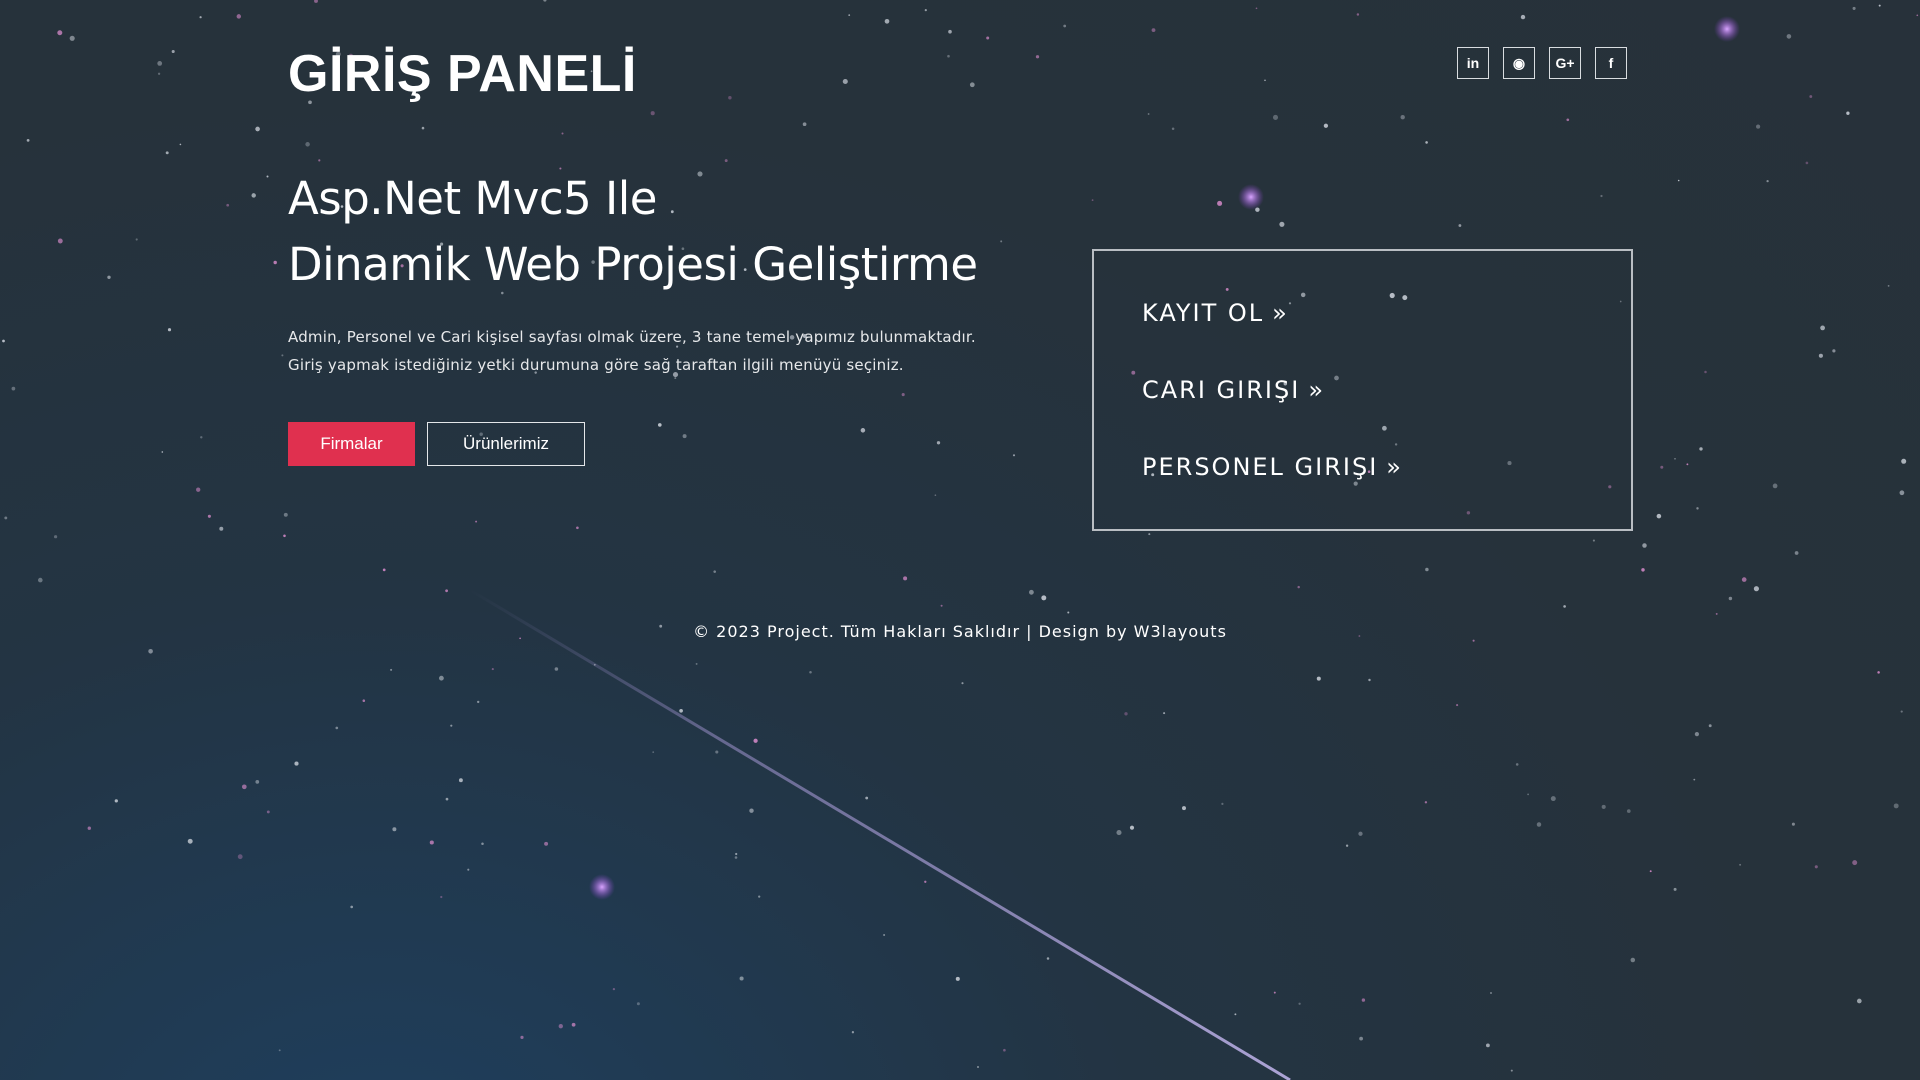  I want to click on social-links: in ◉ G+ f, so click(1542, 63).